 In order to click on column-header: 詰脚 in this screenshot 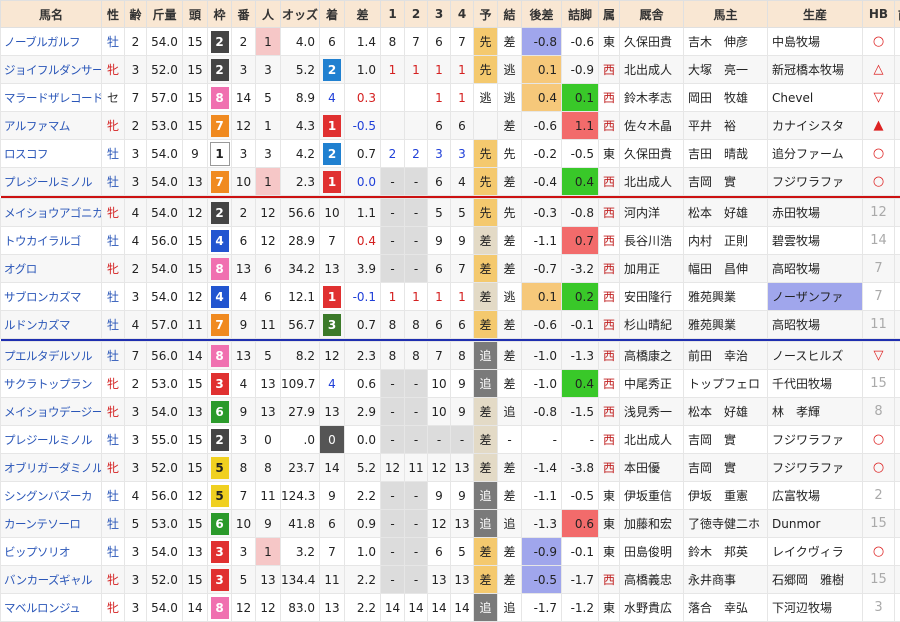, I will do `click(580, 14)`.